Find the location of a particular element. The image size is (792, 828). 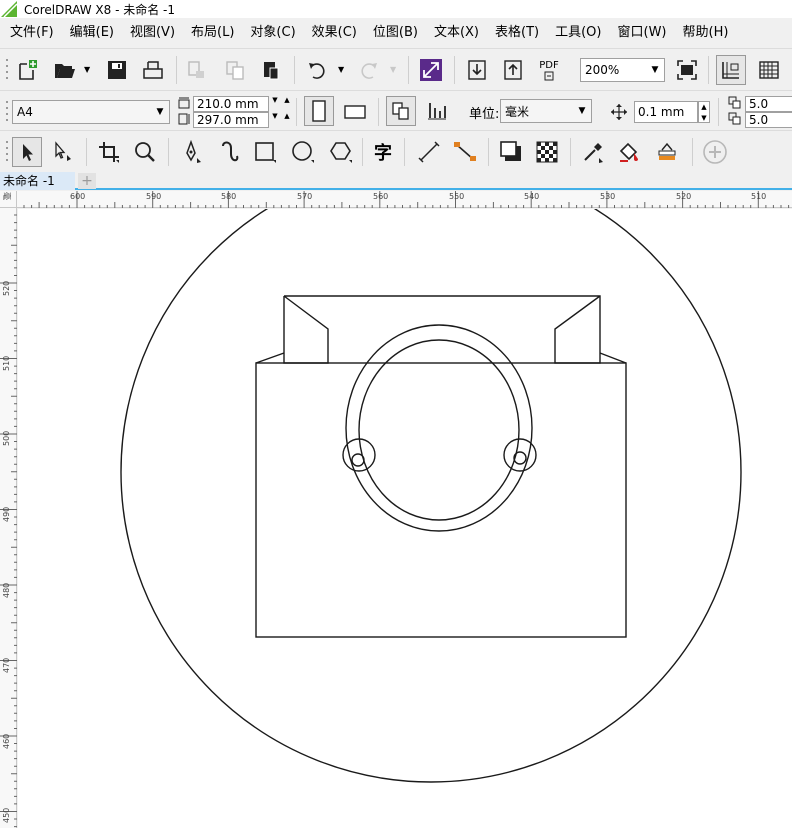

page-height-input: 297.0 mm is located at coordinates (231, 120).